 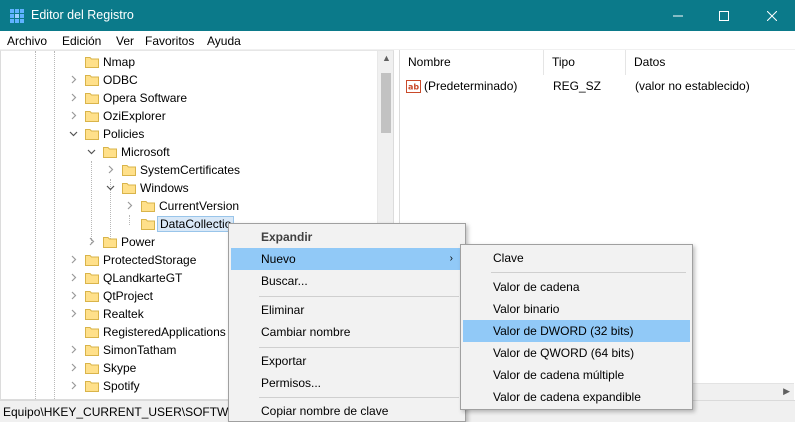 What do you see at coordinates (224, 41) in the screenshot?
I see `menu-ayuda: Ayuda` at bounding box center [224, 41].